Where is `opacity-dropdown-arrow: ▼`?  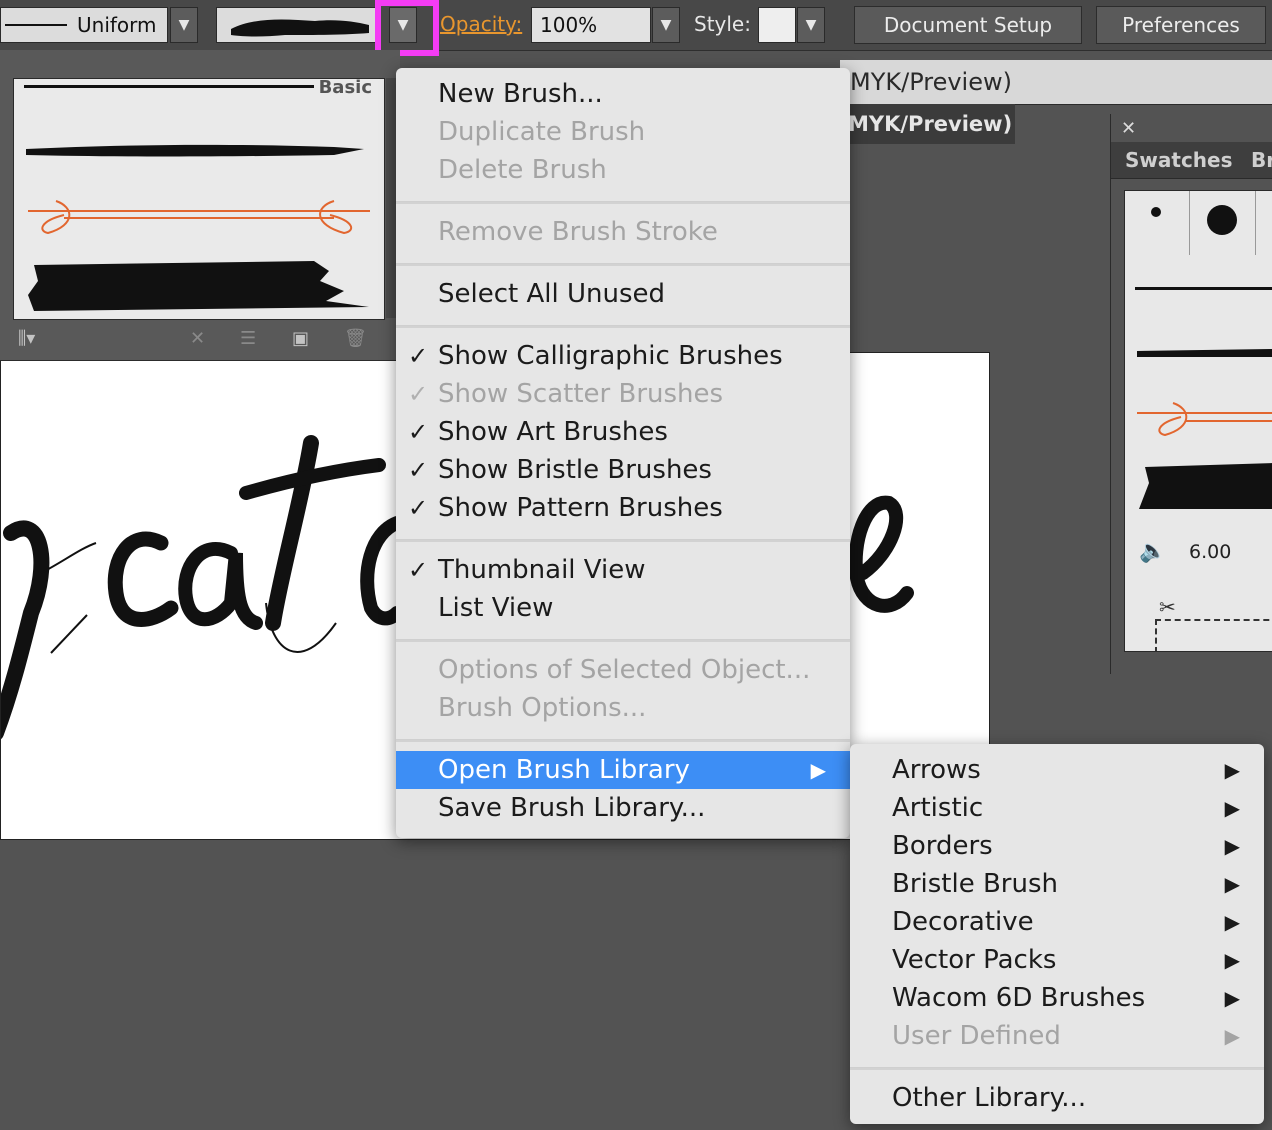
opacity-dropdown-arrow: ▼ is located at coordinates (666, 25).